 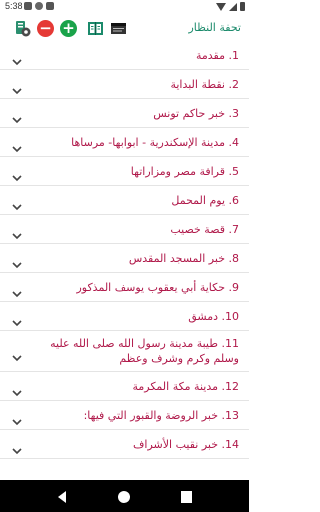 I want to click on system-nav-bar, so click(x=124, y=496).